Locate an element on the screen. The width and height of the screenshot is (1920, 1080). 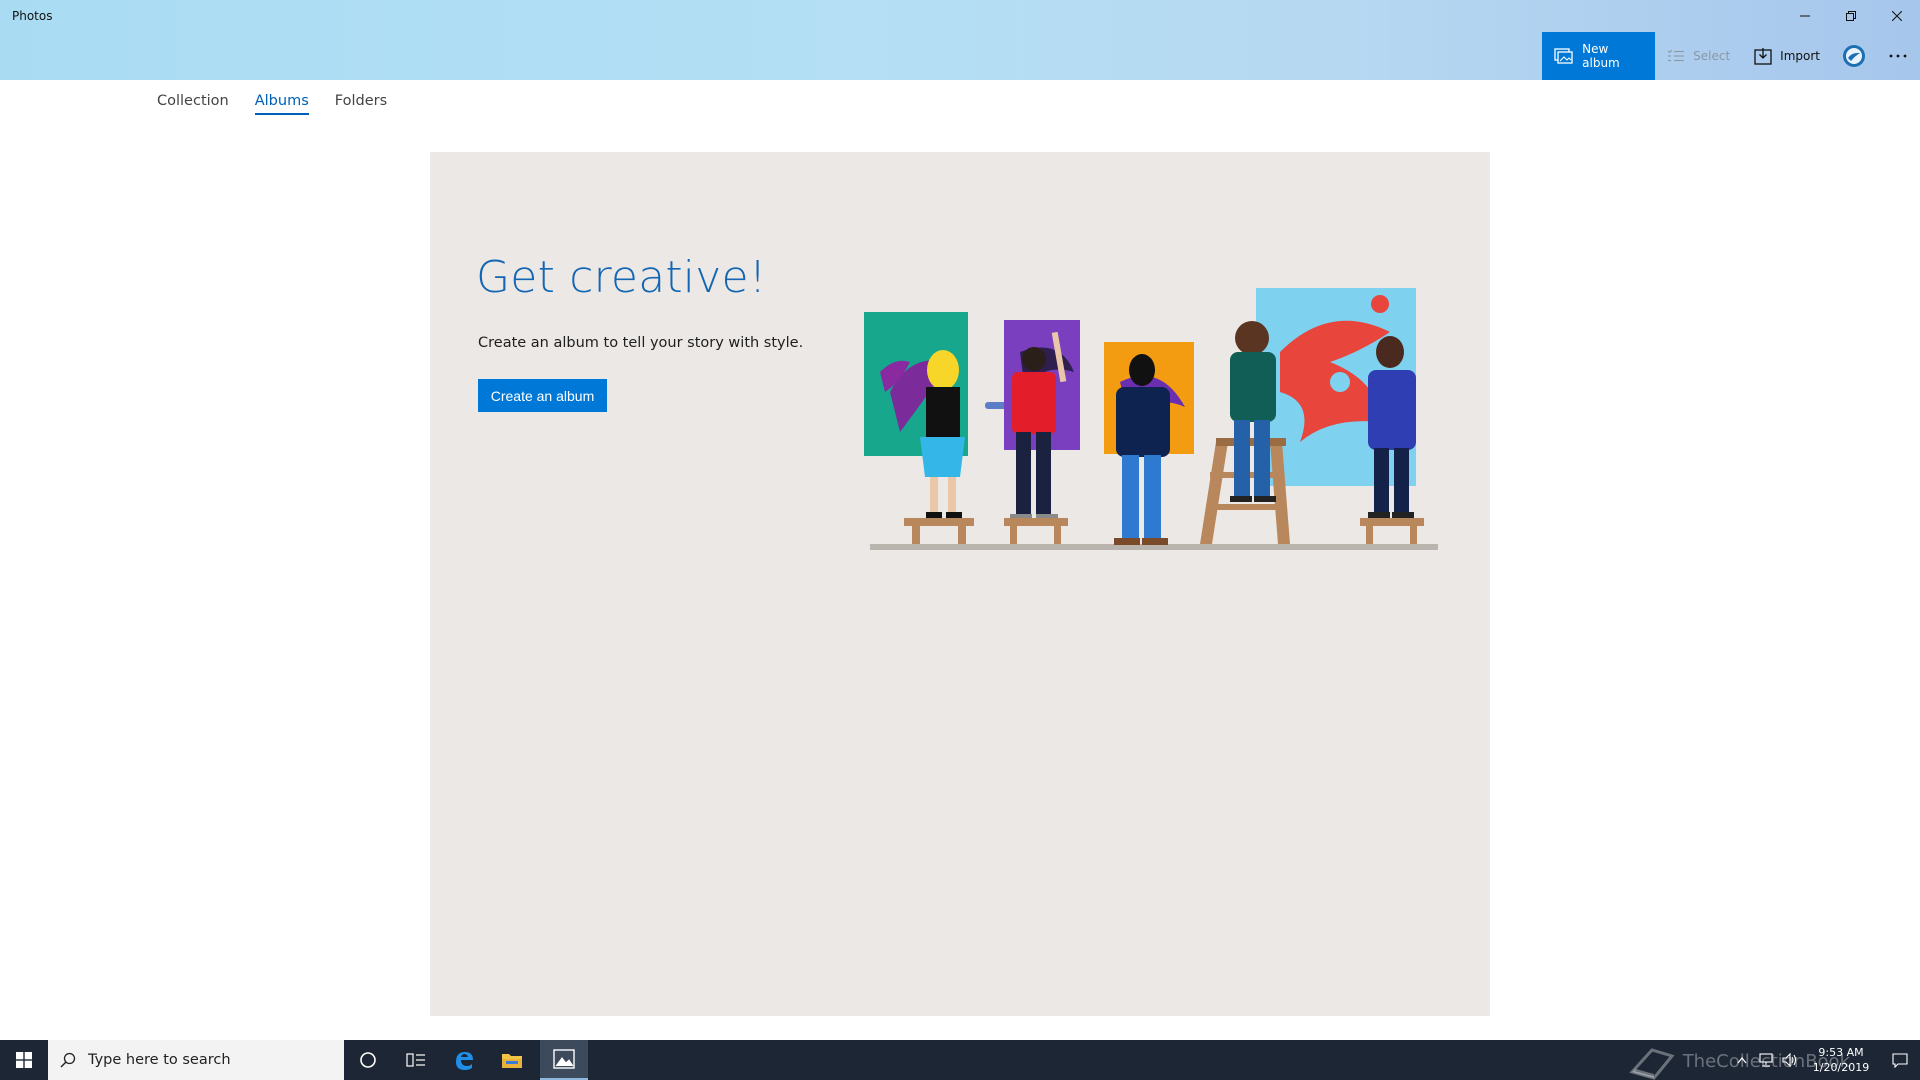
hero-title: Get creative! is located at coordinates (621, 277).